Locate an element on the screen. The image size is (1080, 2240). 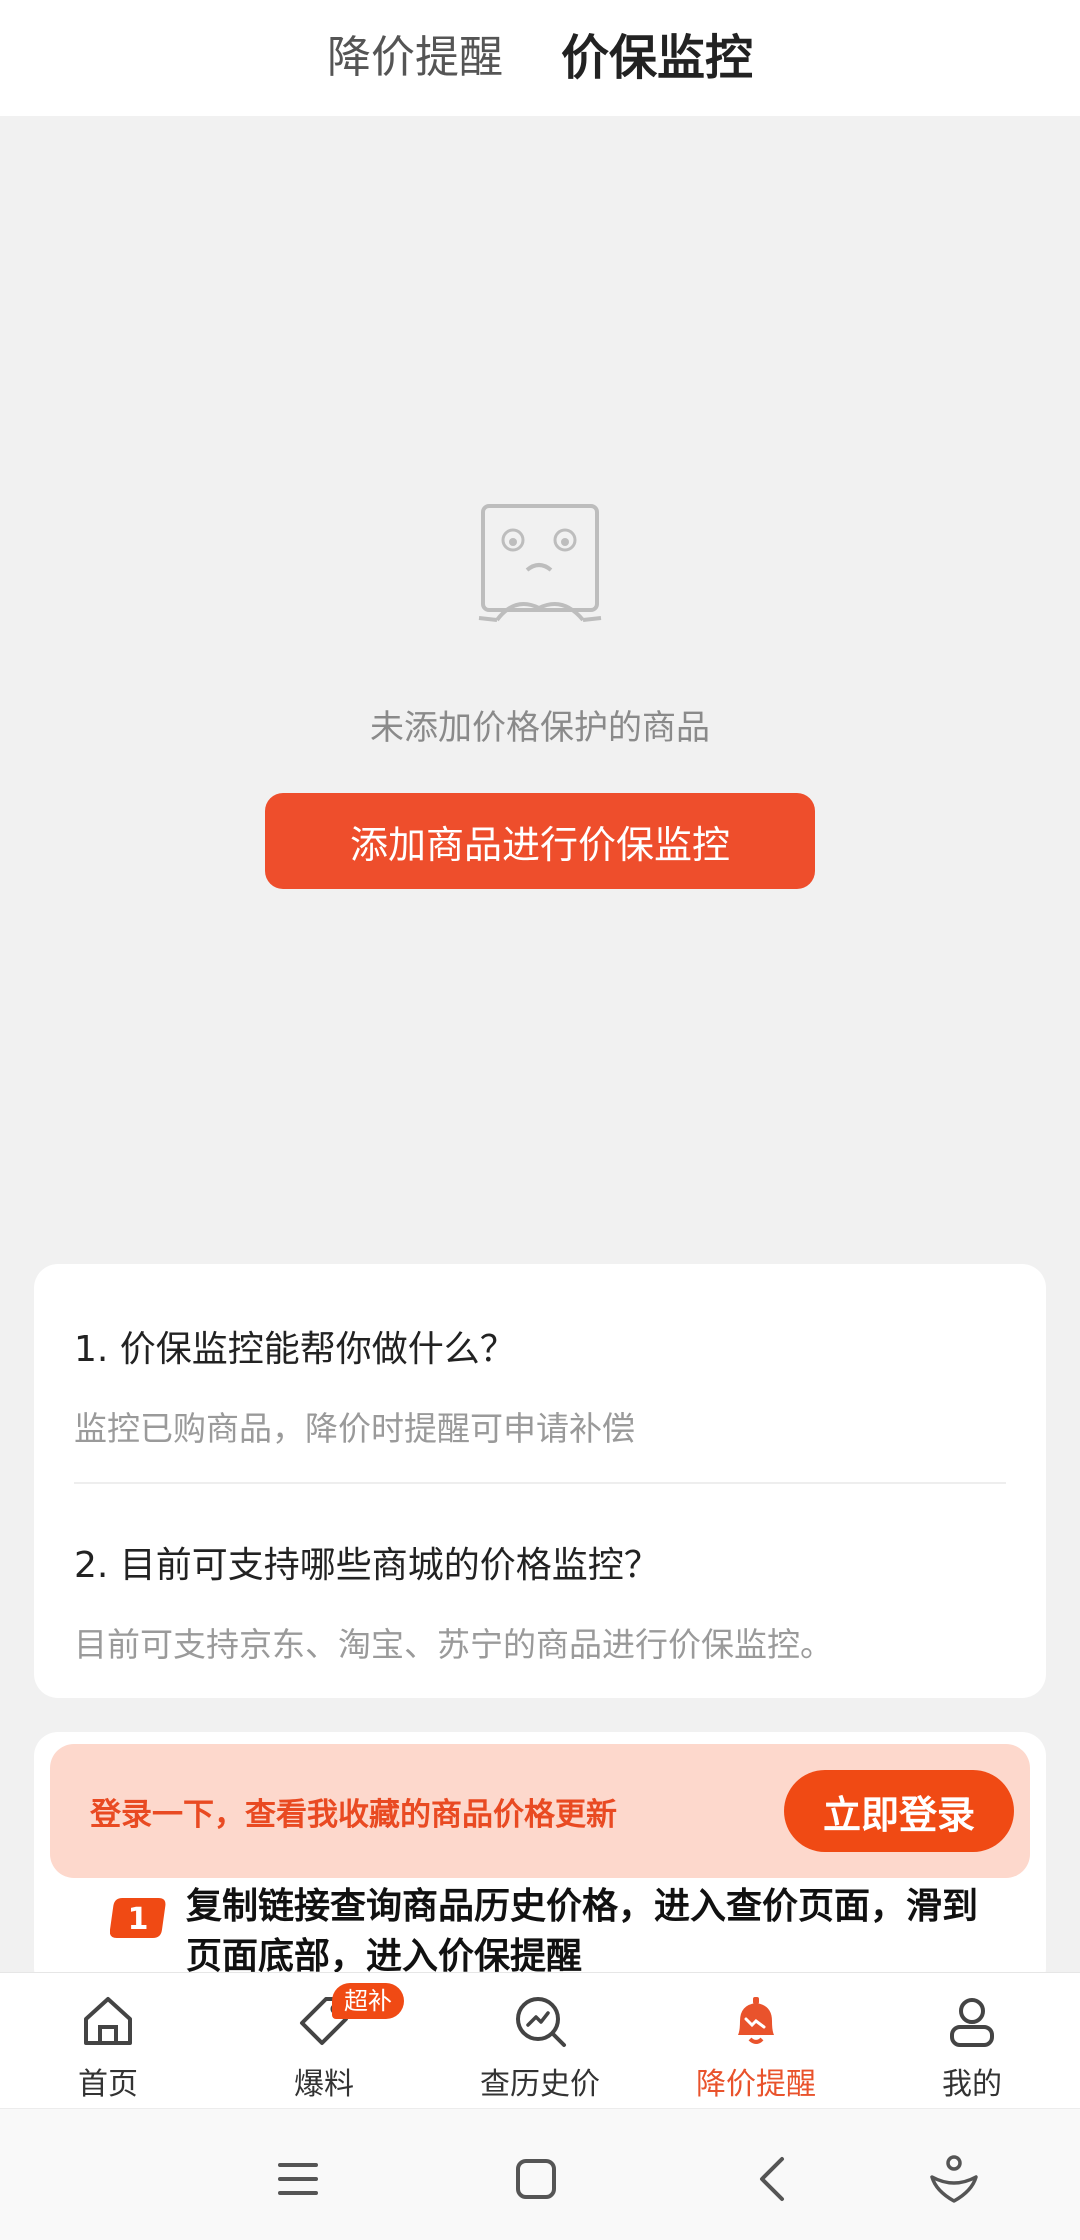
nav-item-price-history: 查历史价 is located at coordinates (540, 2041).